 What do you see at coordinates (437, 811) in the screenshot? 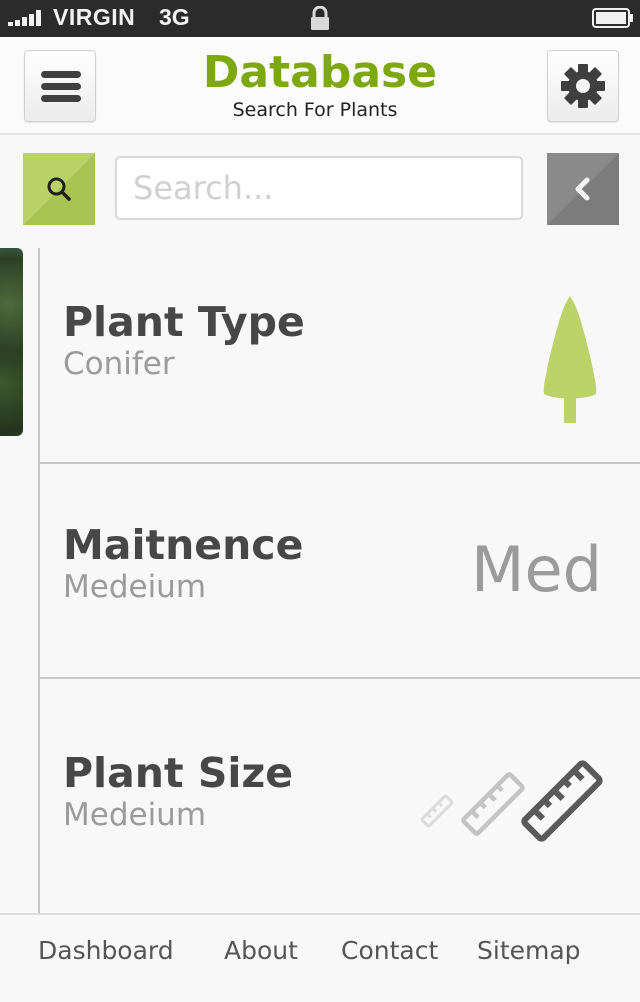
I see `small-ruler-icon` at bounding box center [437, 811].